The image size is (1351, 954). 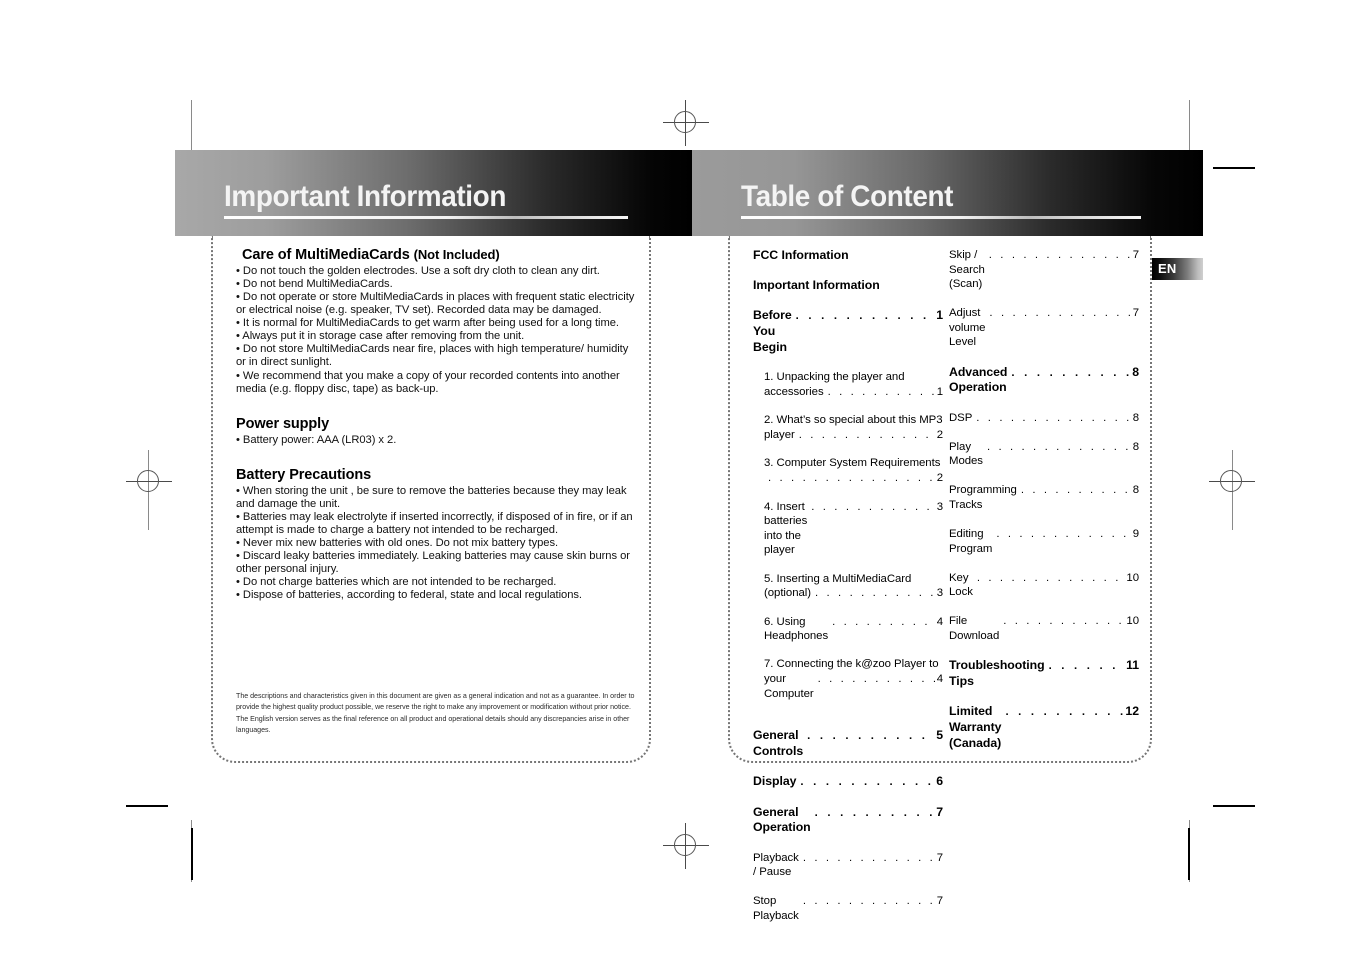 What do you see at coordinates (939, 781) in the screenshot?
I see `toc-page-number: 6` at bounding box center [939, 781].